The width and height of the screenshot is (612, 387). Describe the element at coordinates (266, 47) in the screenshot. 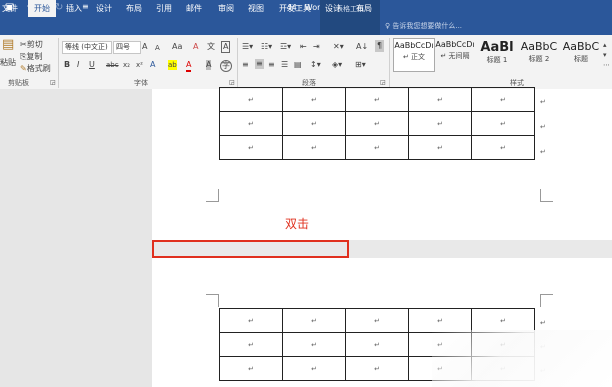

I see `numbering-icon: ☷▾` at that location.